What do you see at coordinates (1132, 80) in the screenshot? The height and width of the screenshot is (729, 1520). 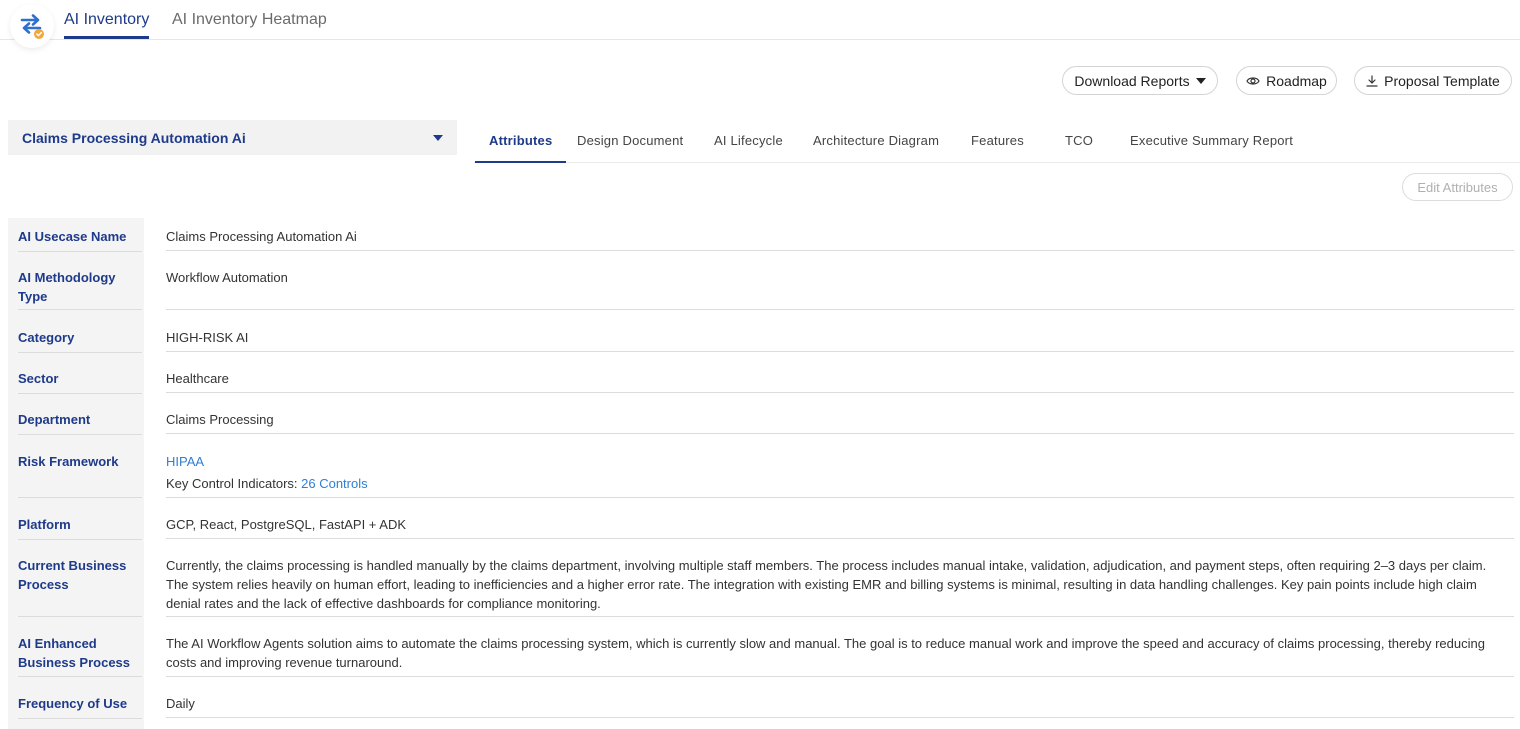 I see `download-reports-label: Download Reports` at bounding box center [1132, 80].